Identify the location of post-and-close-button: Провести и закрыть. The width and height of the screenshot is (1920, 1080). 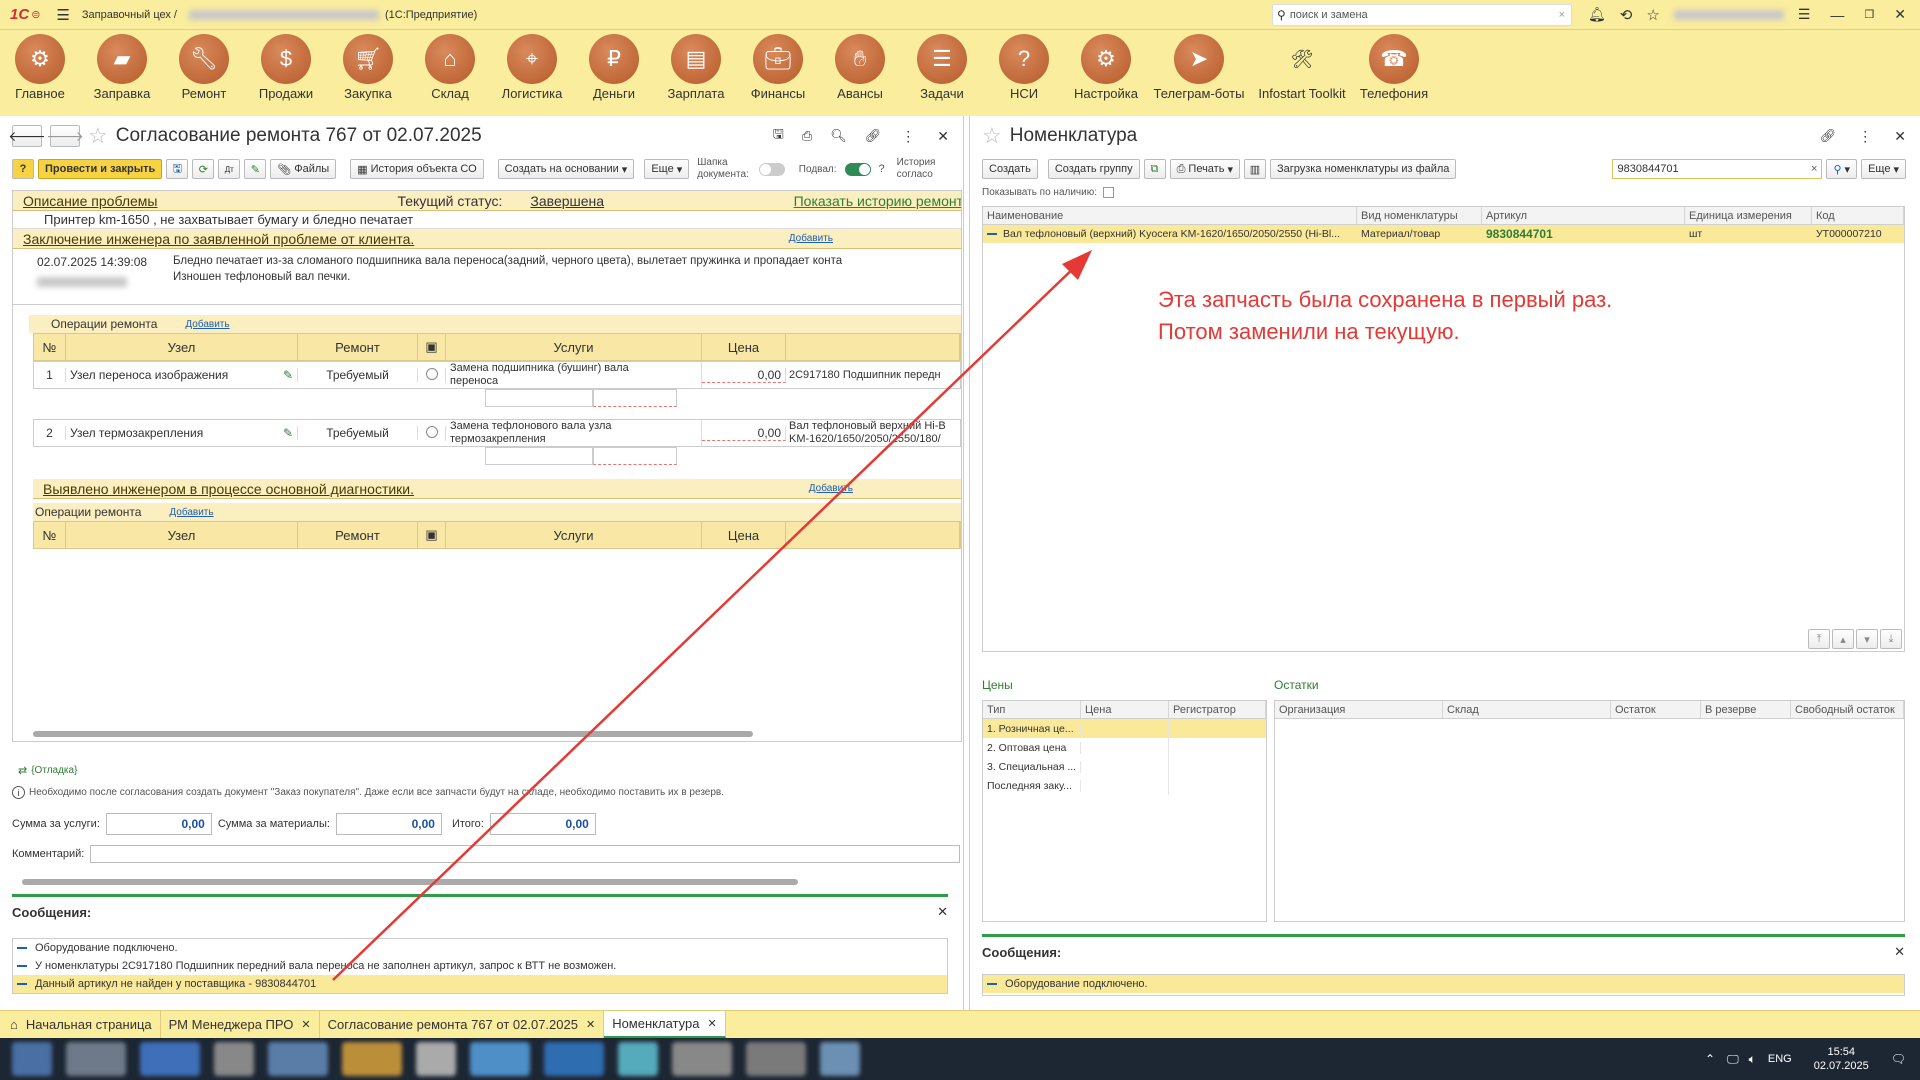
(100, 169).